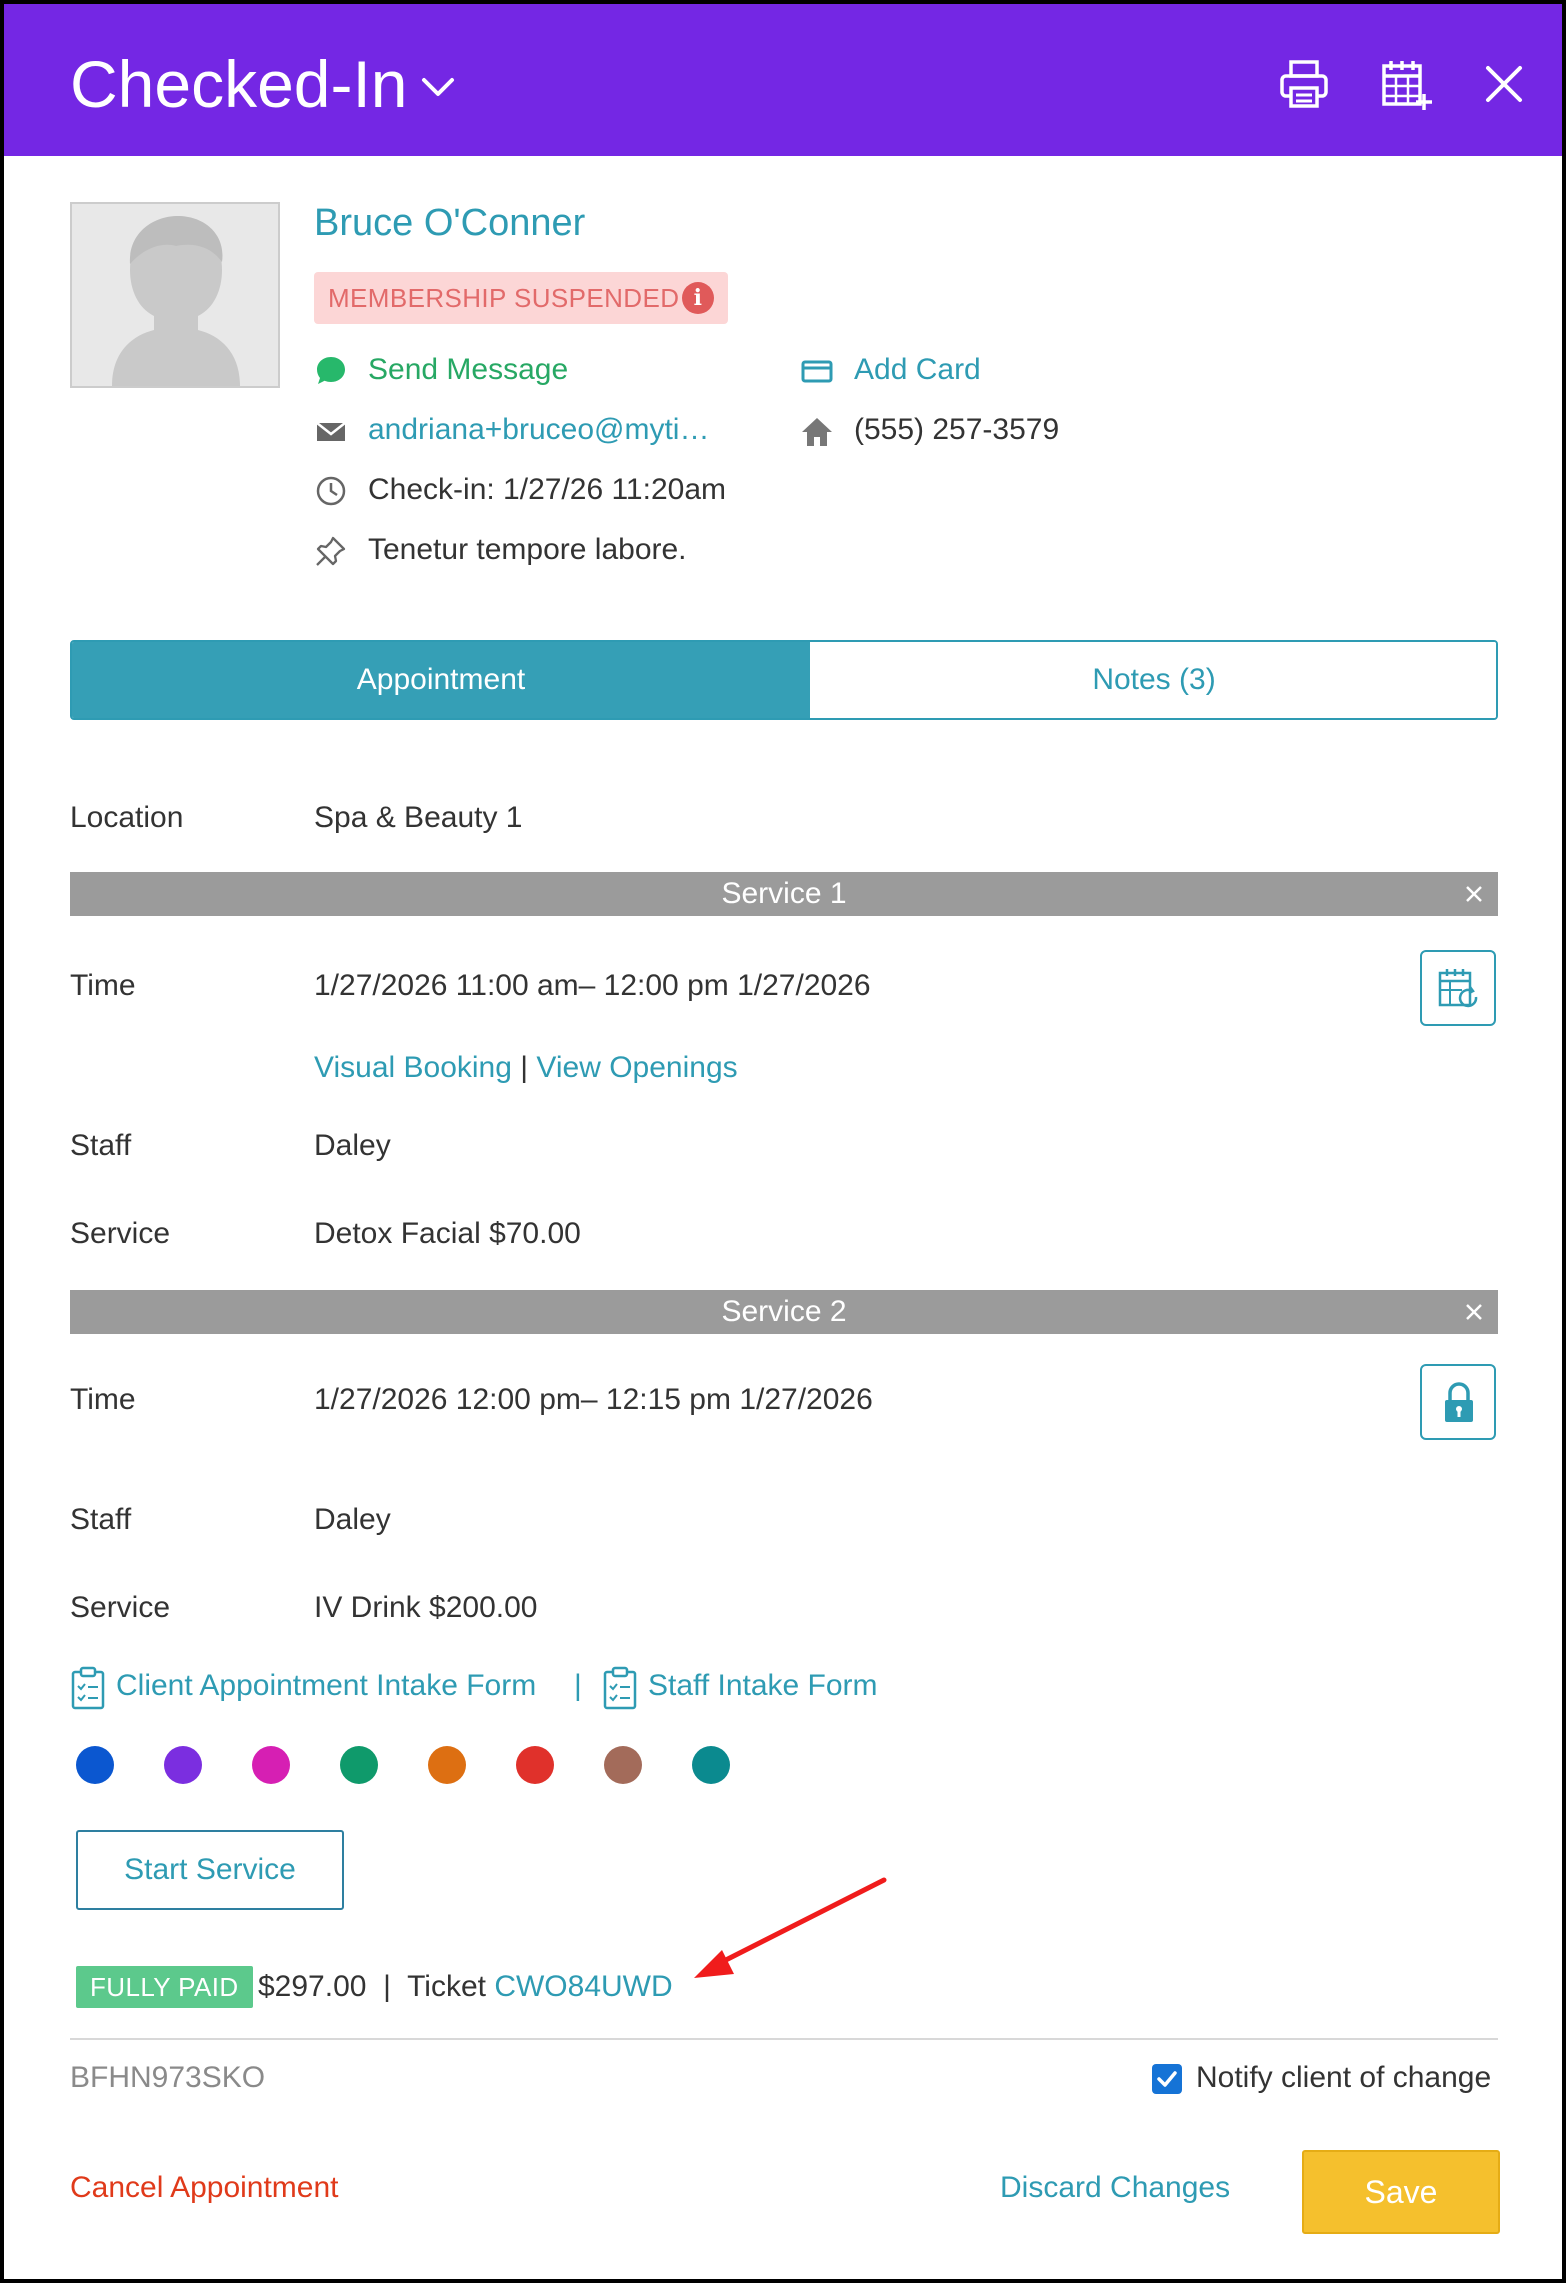 The image size is (1566, 2283). I want to click on service-1-time-label: Time, so click(103, 985).